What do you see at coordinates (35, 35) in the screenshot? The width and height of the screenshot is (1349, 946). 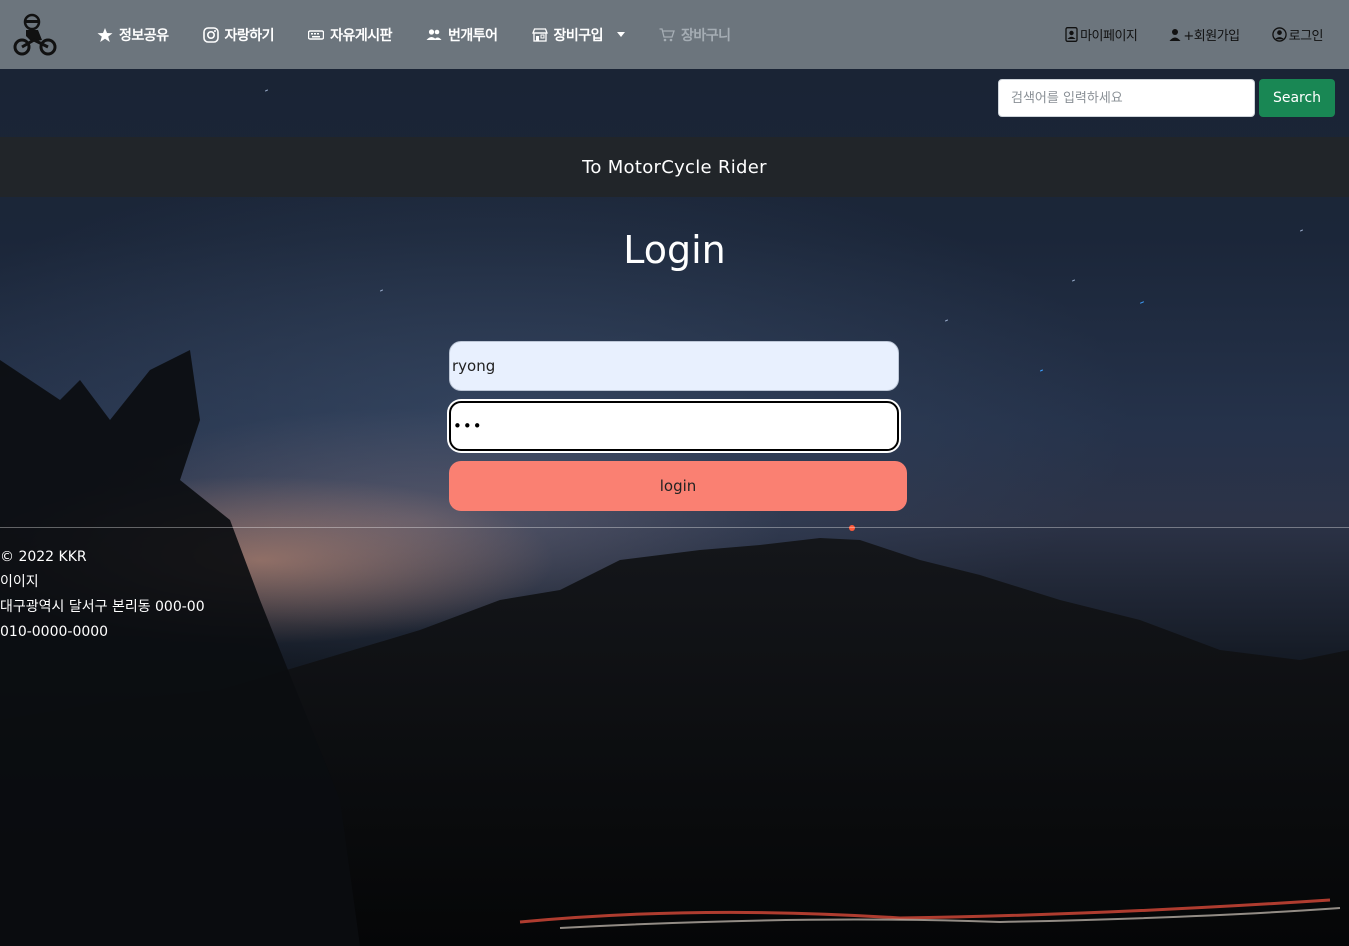 I see `motorcycle-rider-icon` at bounding box center [35, 35].